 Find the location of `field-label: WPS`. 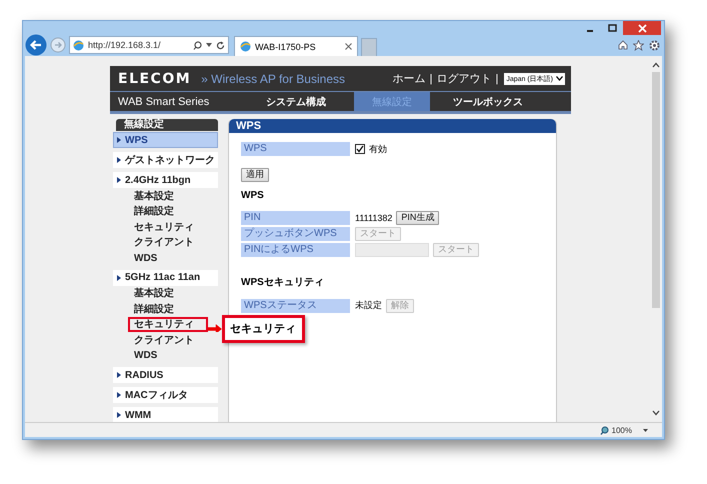

field-label: WPS is located at coordinates (295, 149).